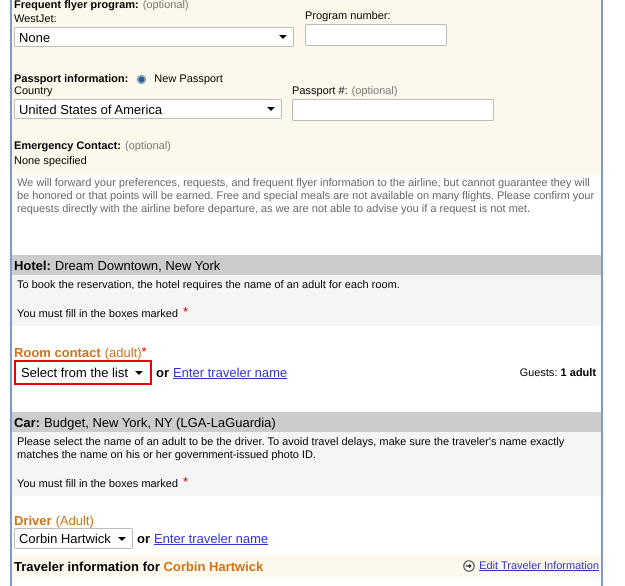  Describe the element at coordinates (34, 91) in the screenshot. I see `field-label: Country` at that location.